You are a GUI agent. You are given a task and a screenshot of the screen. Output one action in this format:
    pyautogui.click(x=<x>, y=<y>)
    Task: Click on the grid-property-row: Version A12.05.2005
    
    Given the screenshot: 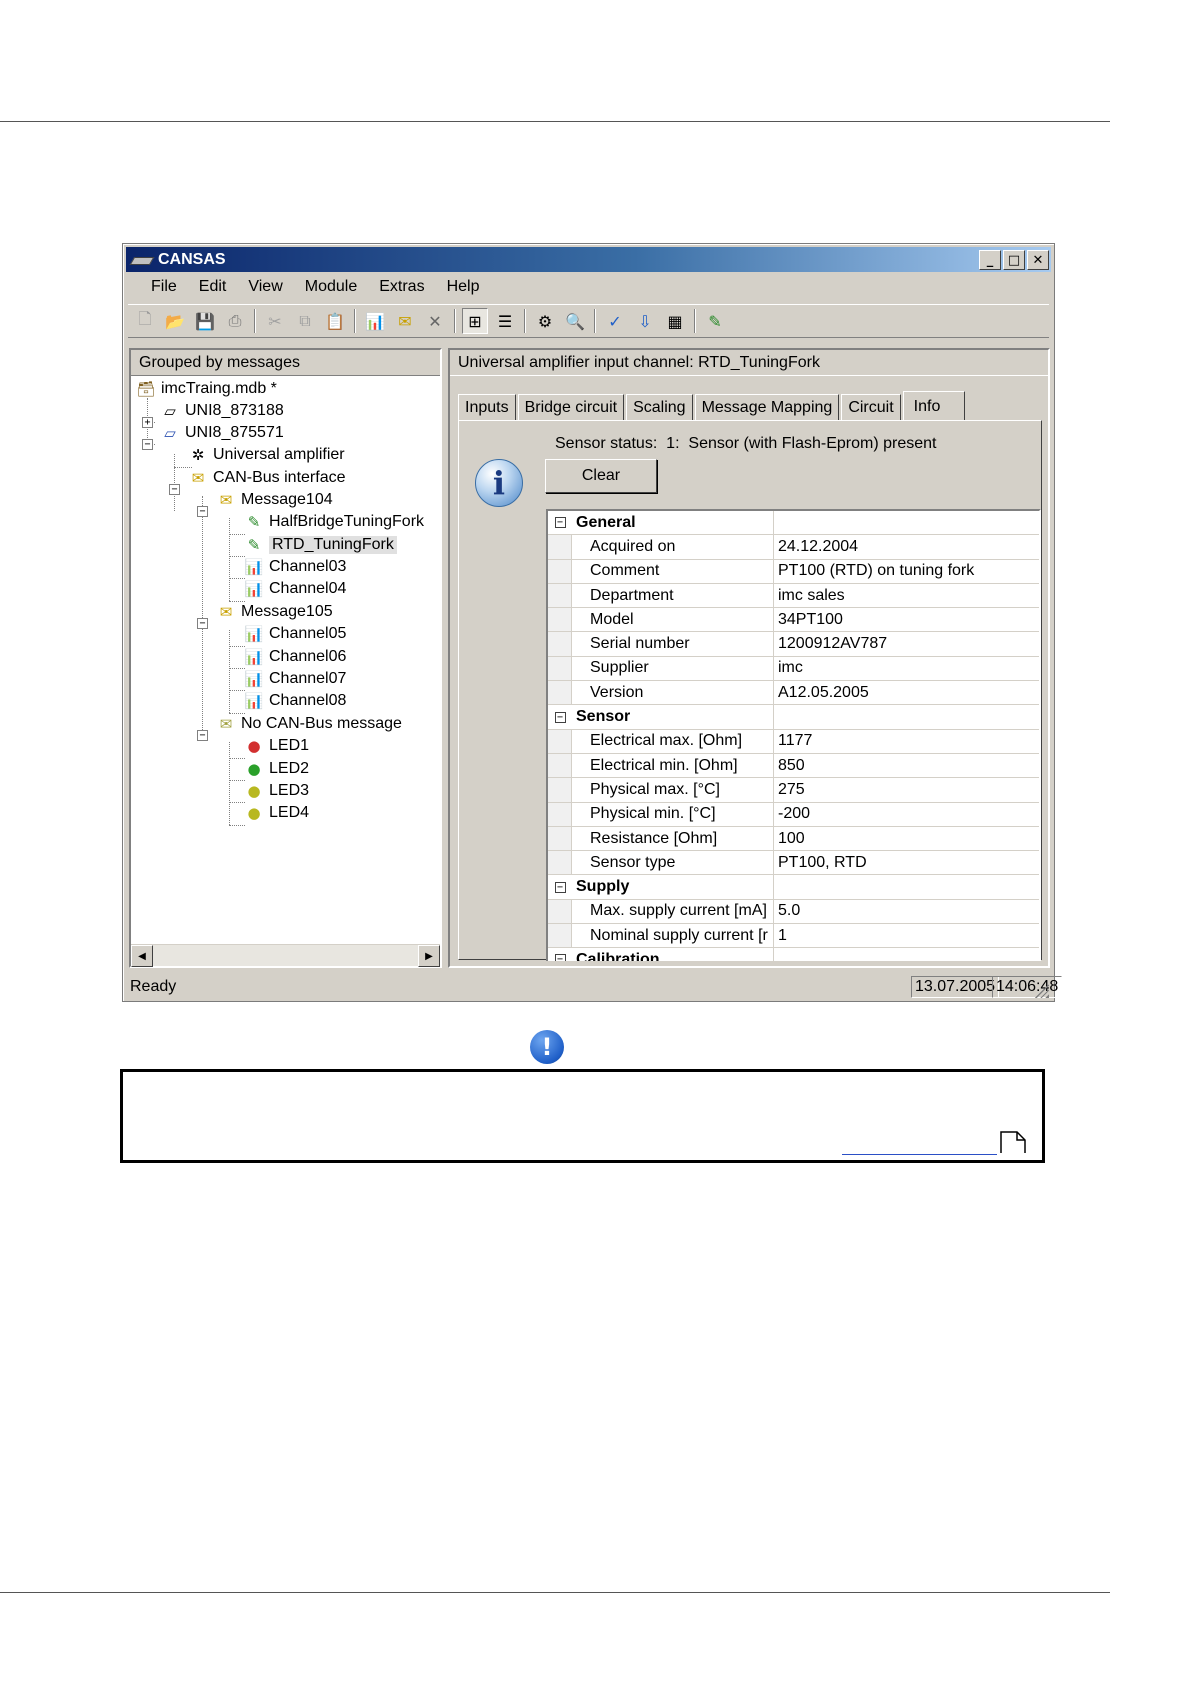 What is the action you would take?
    pyautogui.click(x=793, y=693)
    